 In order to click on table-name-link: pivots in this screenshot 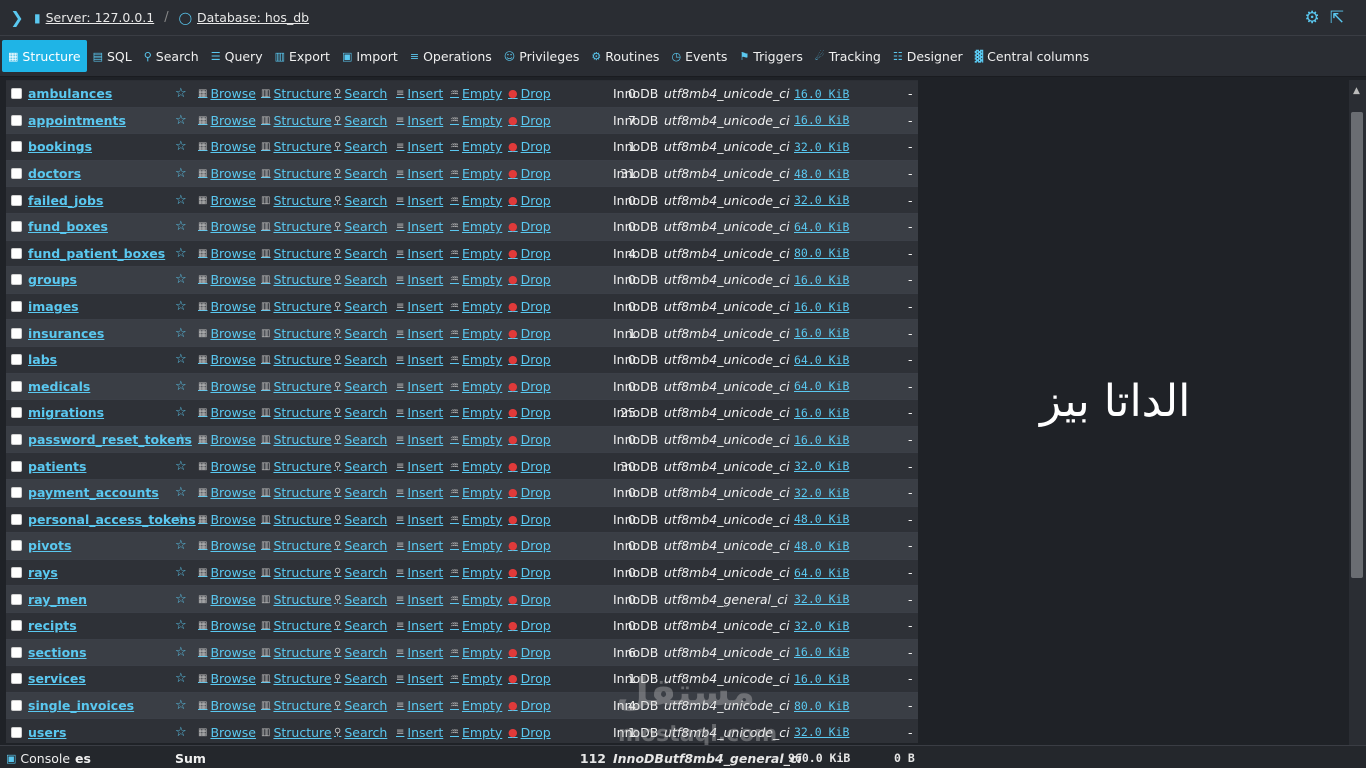, I will do `click(49, 545)`.